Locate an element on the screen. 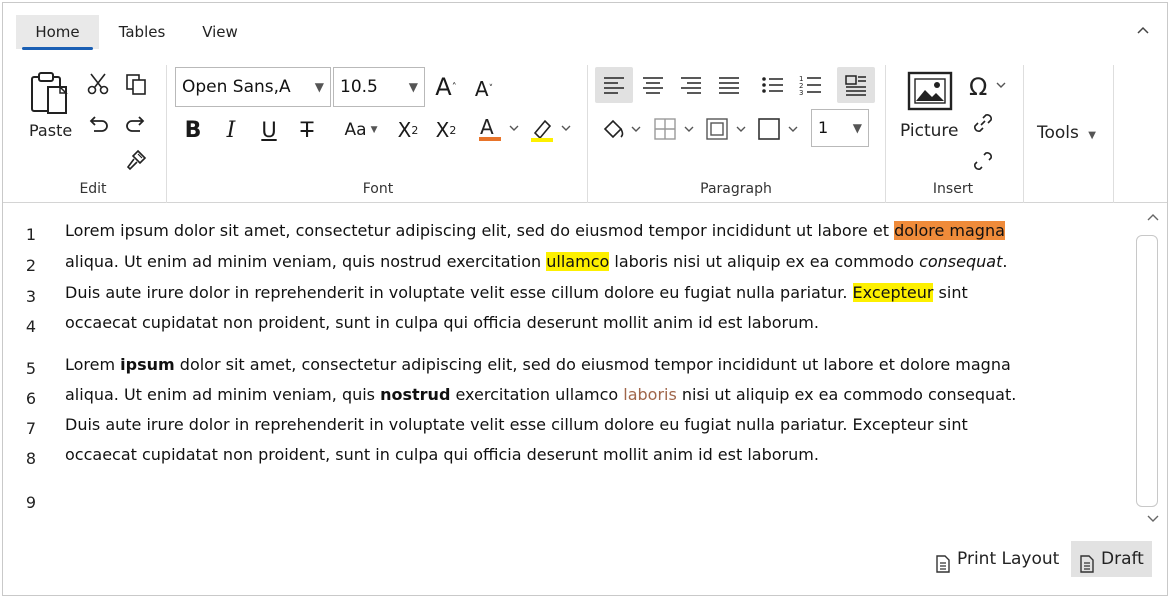 The width and height of the screenshot is (1170, 600). active-tab-indicator is located at coordinates (57, 48).